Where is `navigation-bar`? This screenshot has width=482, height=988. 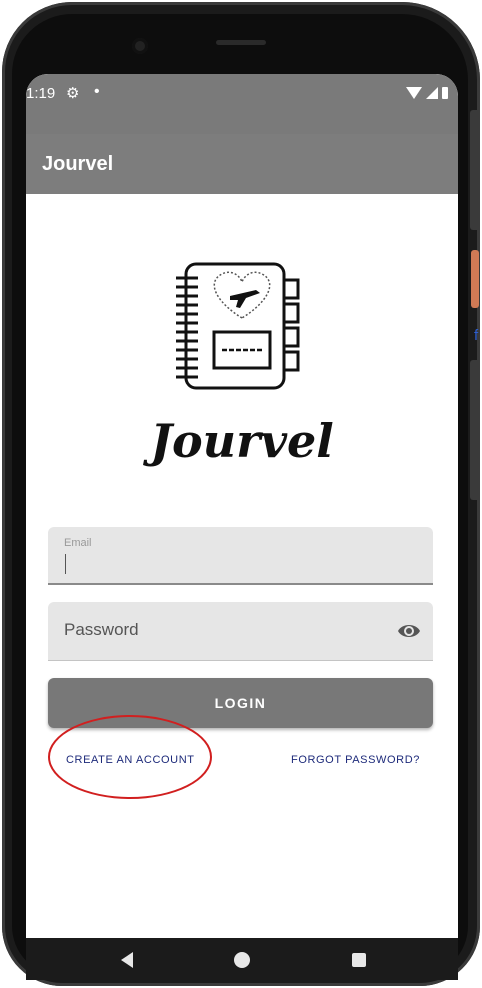 navigation-bar is located at coordinates (242, 959).